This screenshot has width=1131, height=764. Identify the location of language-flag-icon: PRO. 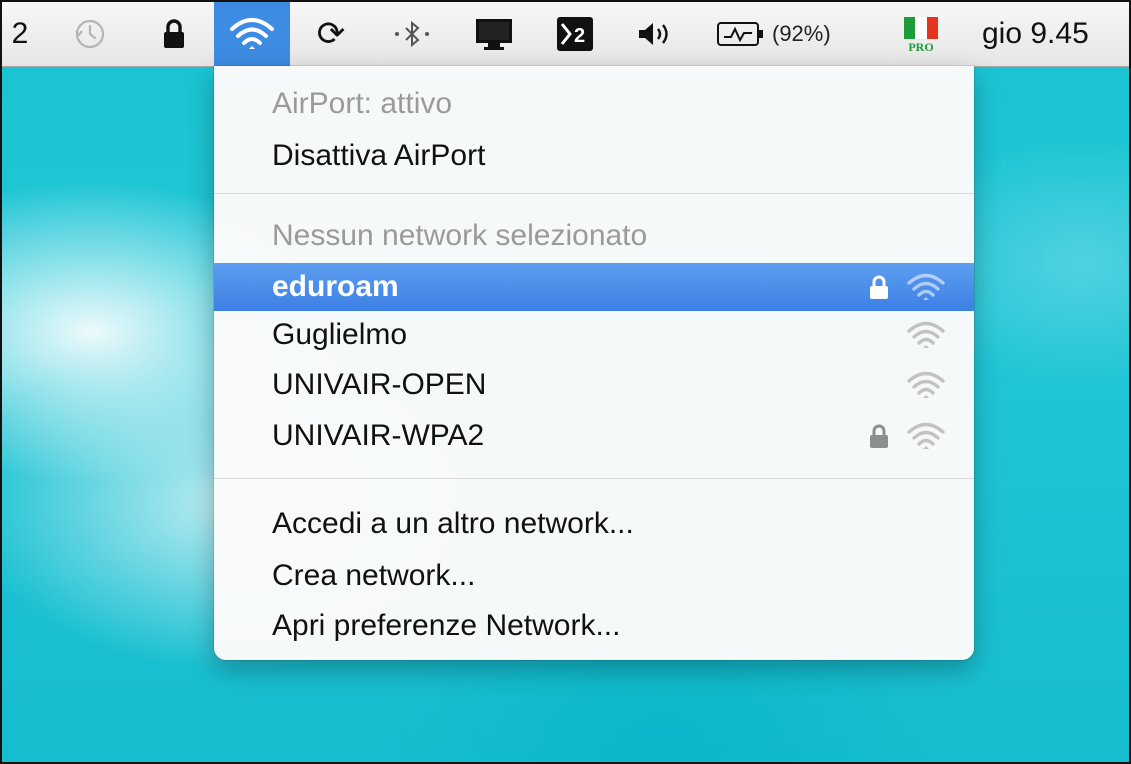
(921, 34).